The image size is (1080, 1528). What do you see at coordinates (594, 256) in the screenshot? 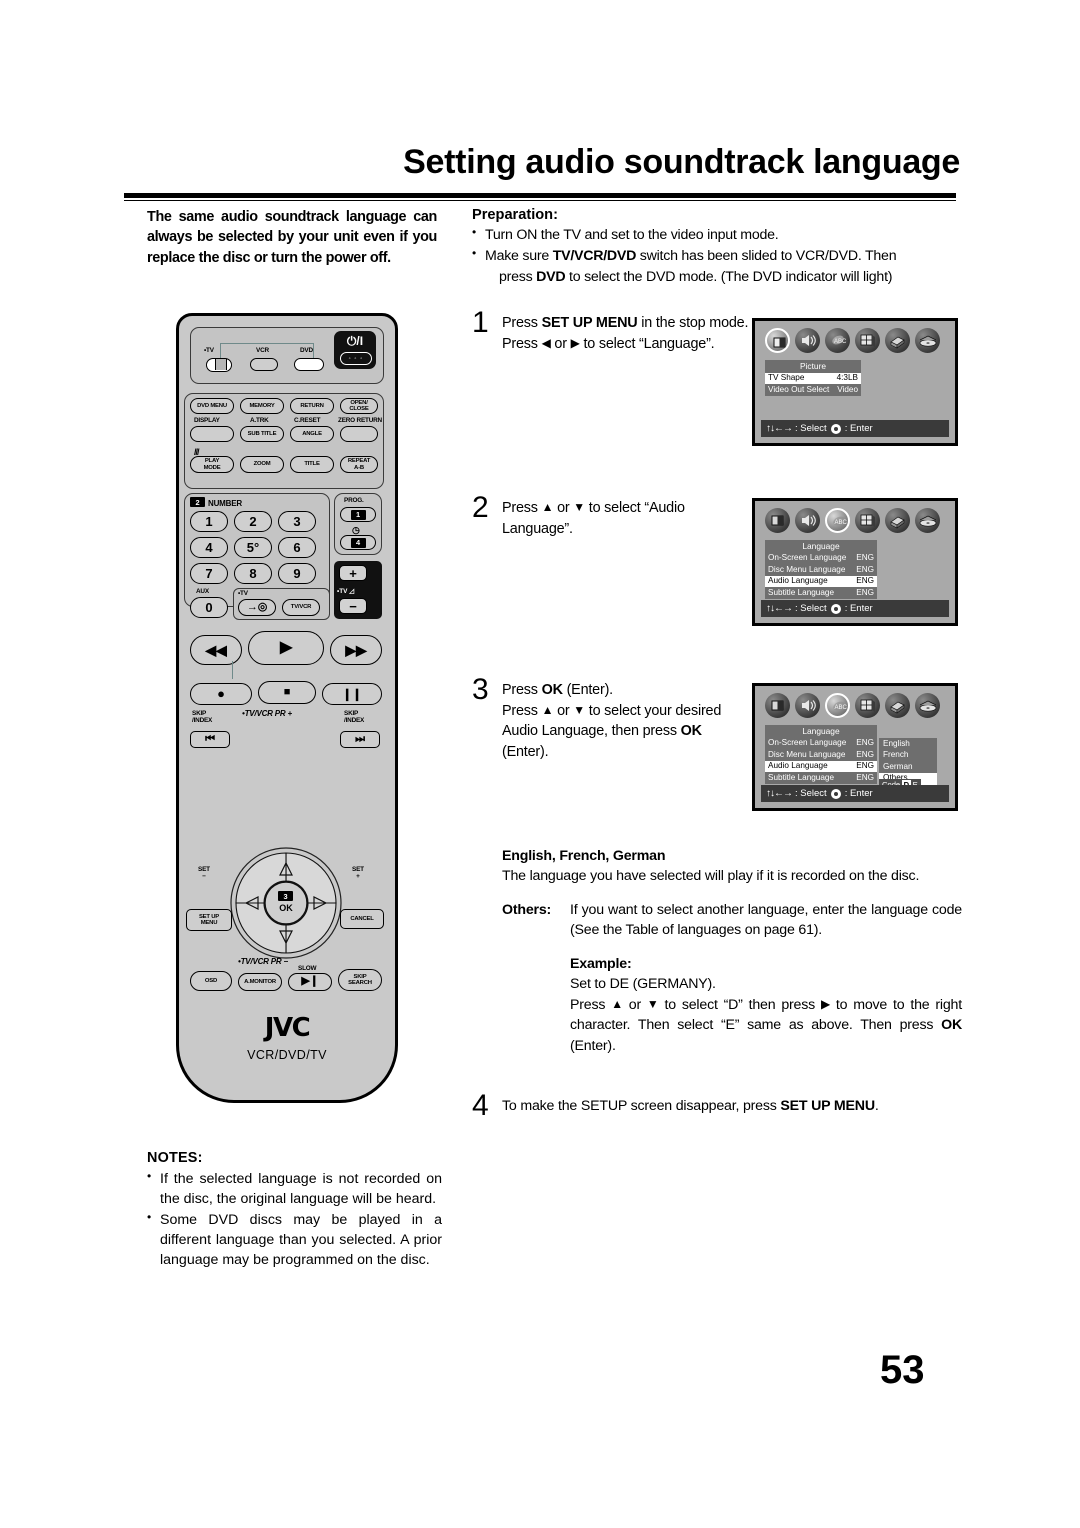
I see `prep2-b: TV/VCR/DVD` at bounding box center [594, 256].